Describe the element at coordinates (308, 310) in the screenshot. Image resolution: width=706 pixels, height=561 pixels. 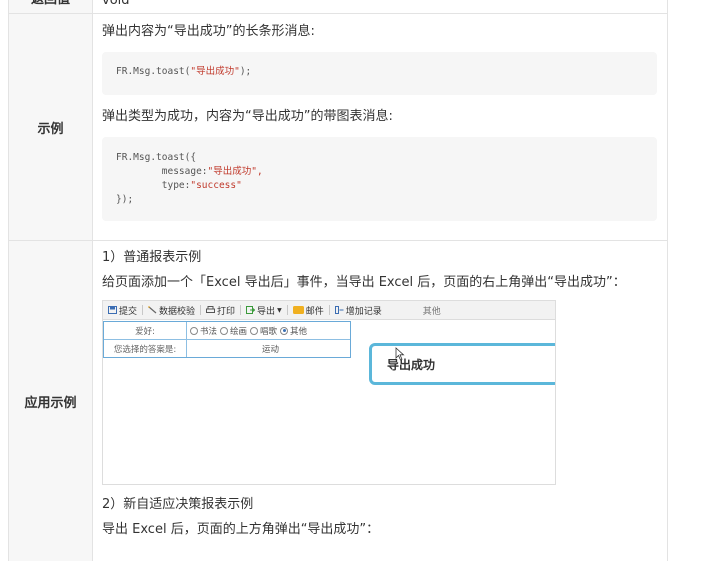
I see `mail-button: 邮件` at that location.